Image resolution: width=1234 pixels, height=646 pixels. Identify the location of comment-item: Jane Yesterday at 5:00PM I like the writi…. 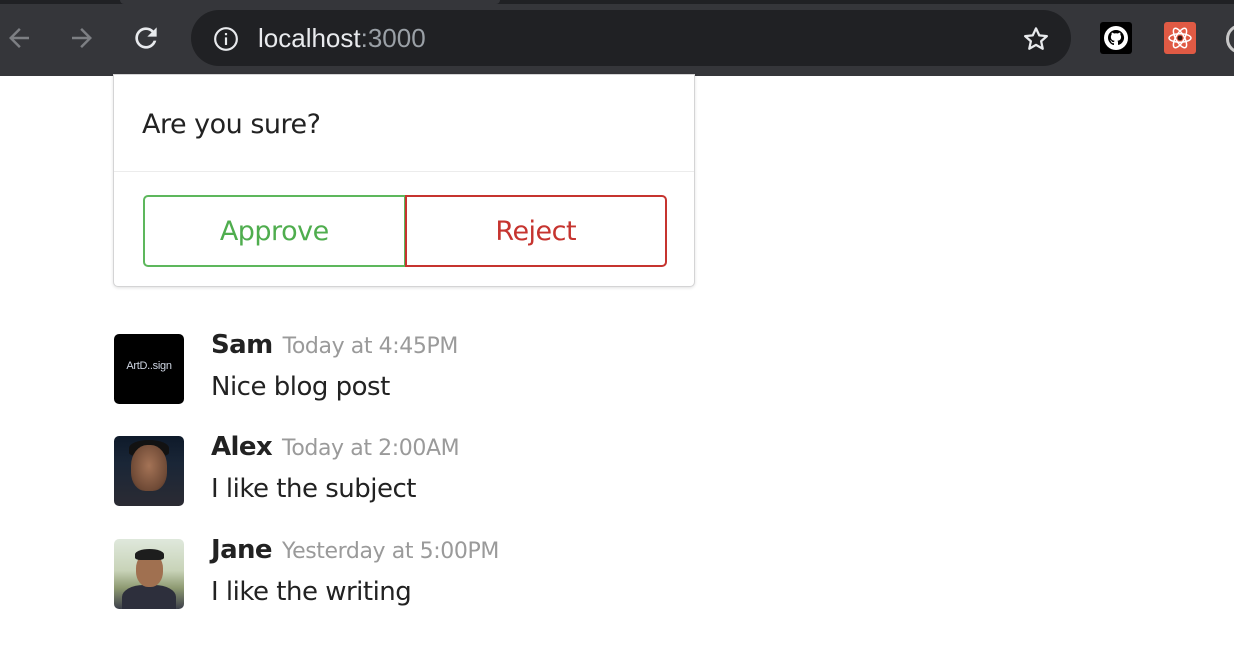
(514, 573).